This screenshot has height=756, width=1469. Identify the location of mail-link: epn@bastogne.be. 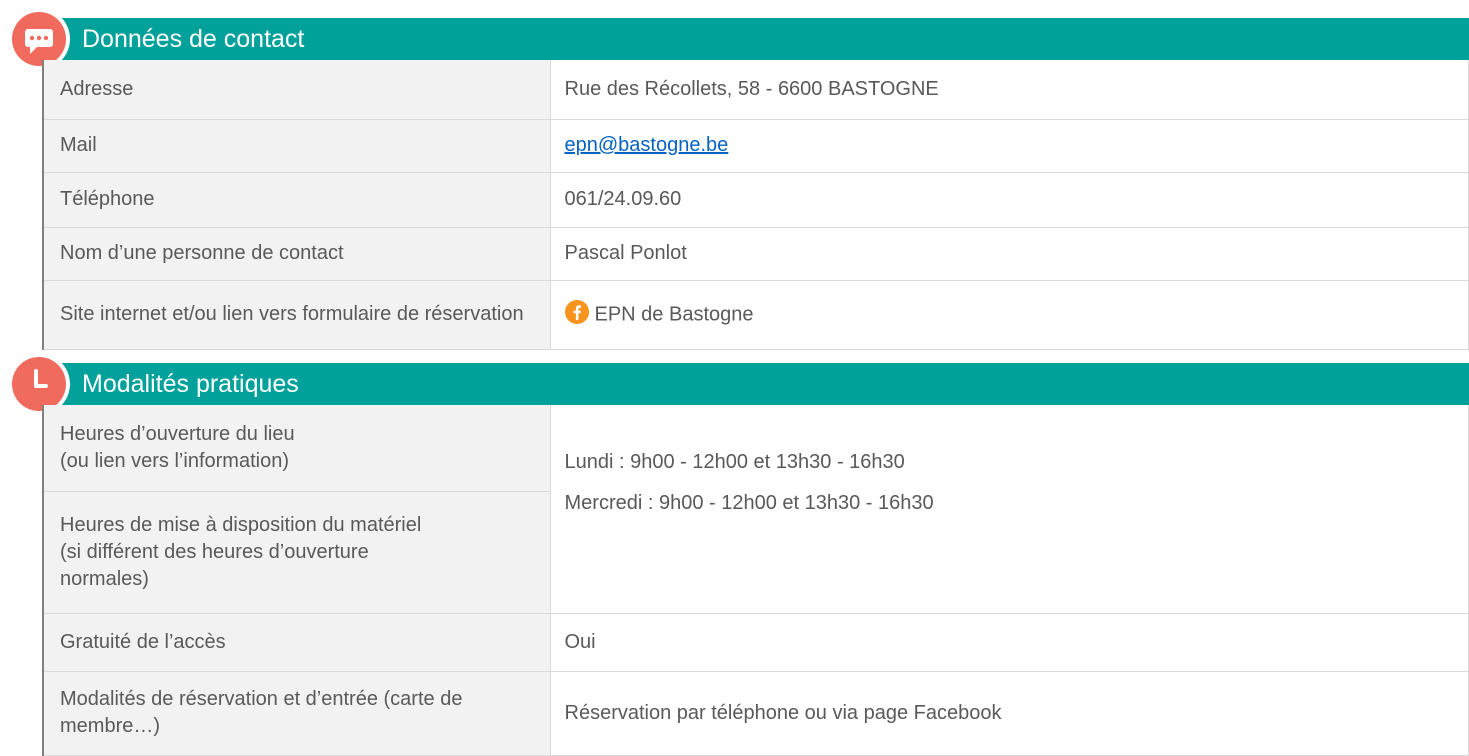
(647, 145).